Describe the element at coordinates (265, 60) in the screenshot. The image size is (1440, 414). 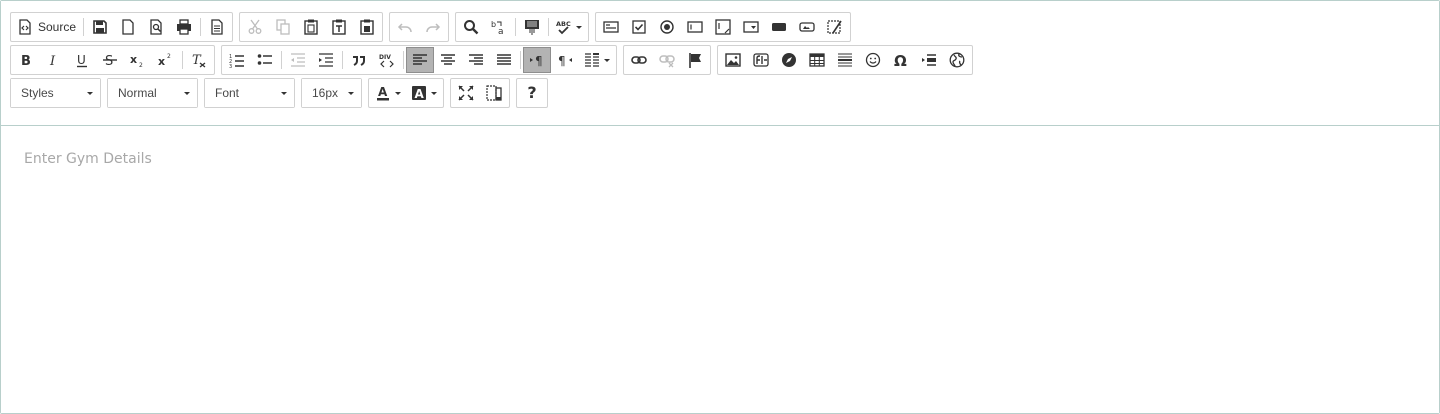
I see `bulleted-list-button` at that location.